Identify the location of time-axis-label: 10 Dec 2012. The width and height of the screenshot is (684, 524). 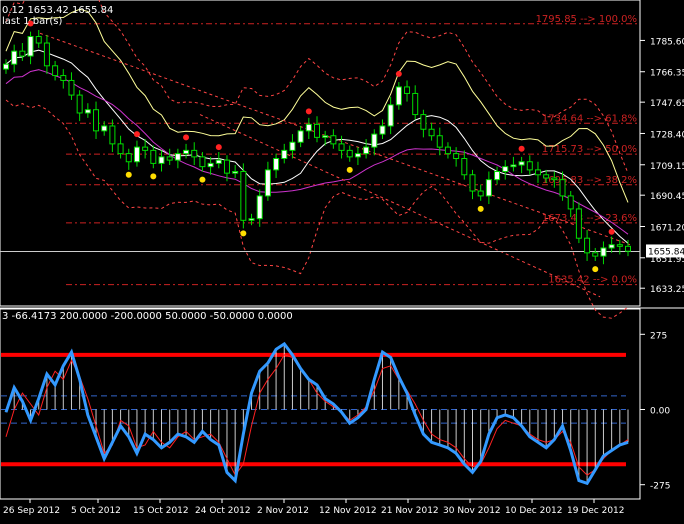
(534, 511).